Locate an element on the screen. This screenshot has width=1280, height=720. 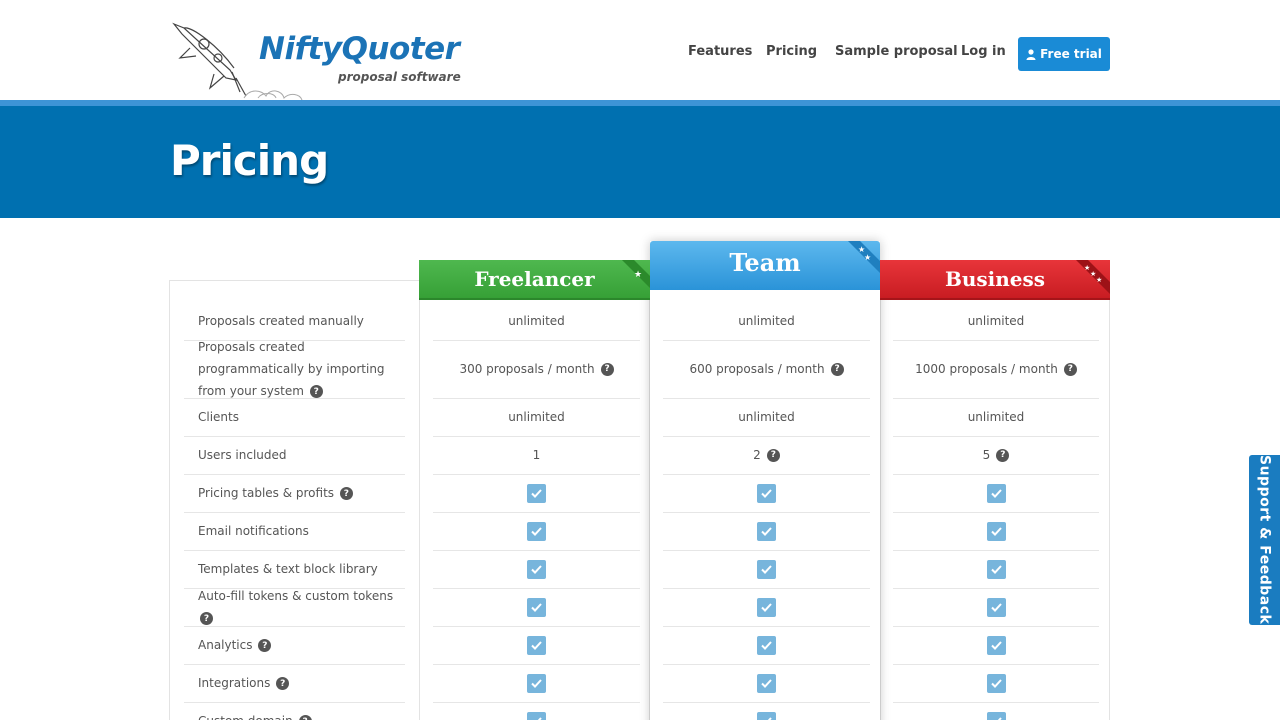
page-title: Pricing is located at coordinates (249, 160).